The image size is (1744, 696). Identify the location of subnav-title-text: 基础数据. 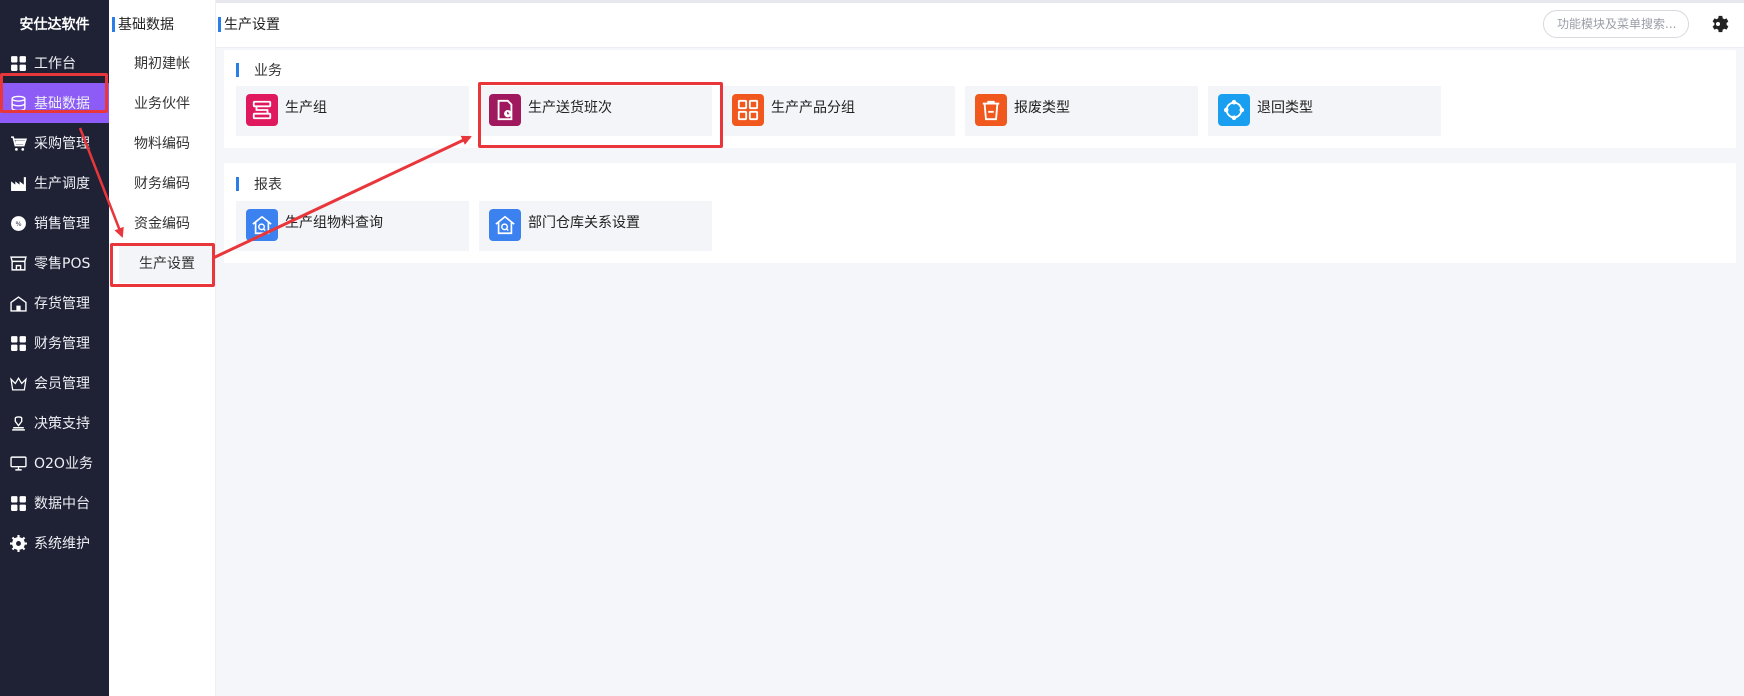
(146, 25).